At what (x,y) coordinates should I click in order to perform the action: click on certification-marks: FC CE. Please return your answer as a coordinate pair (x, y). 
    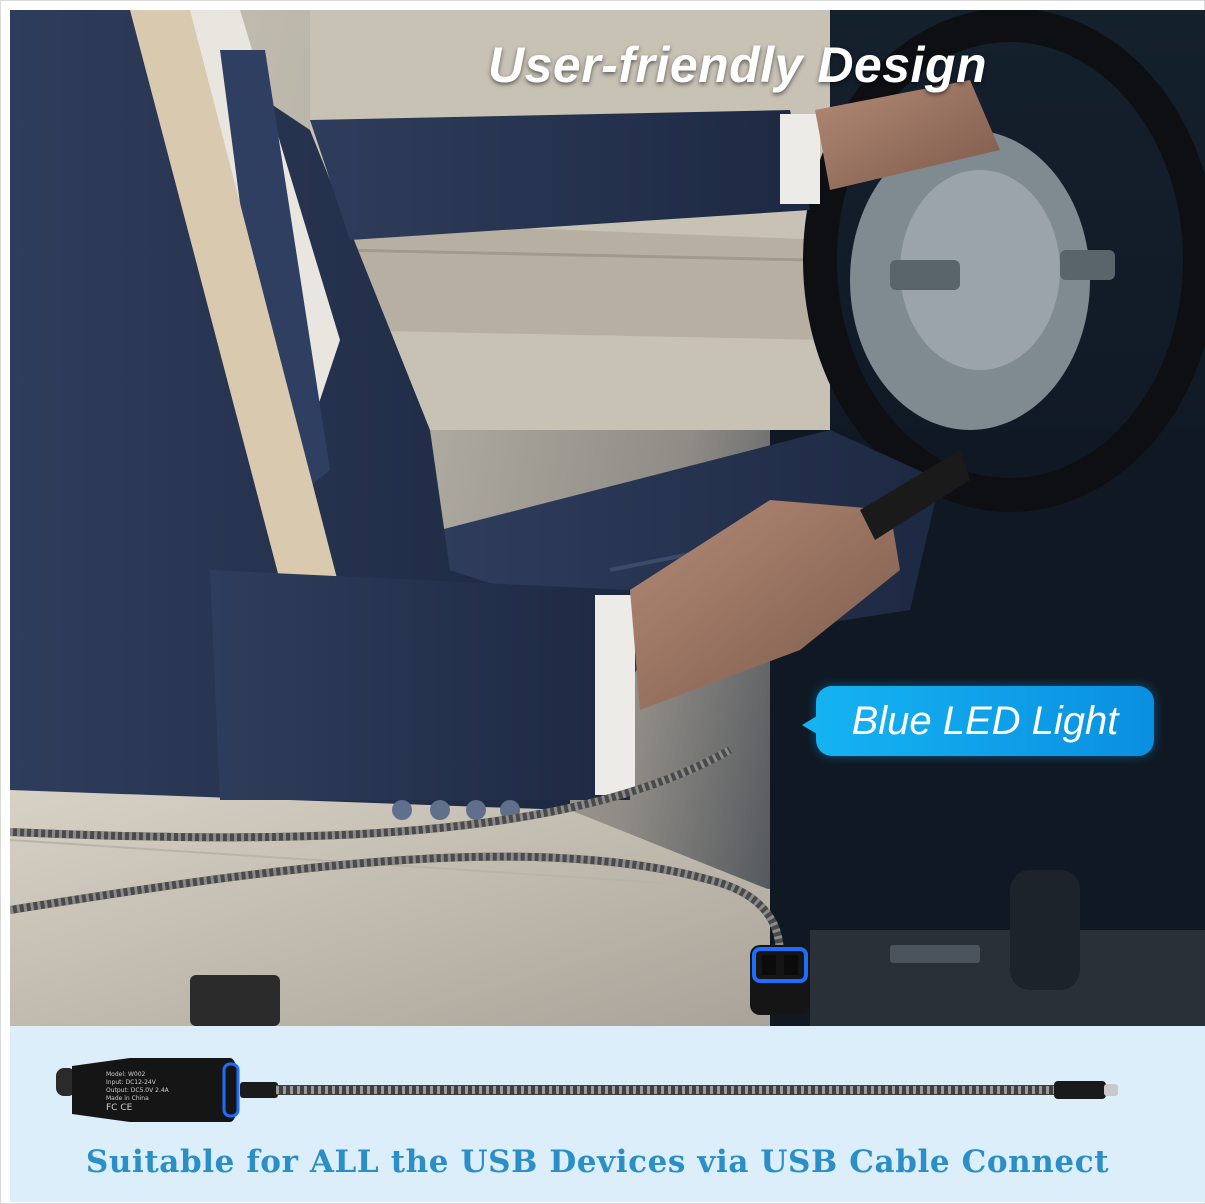
    Looking at the image, I should click on (119, 1108).